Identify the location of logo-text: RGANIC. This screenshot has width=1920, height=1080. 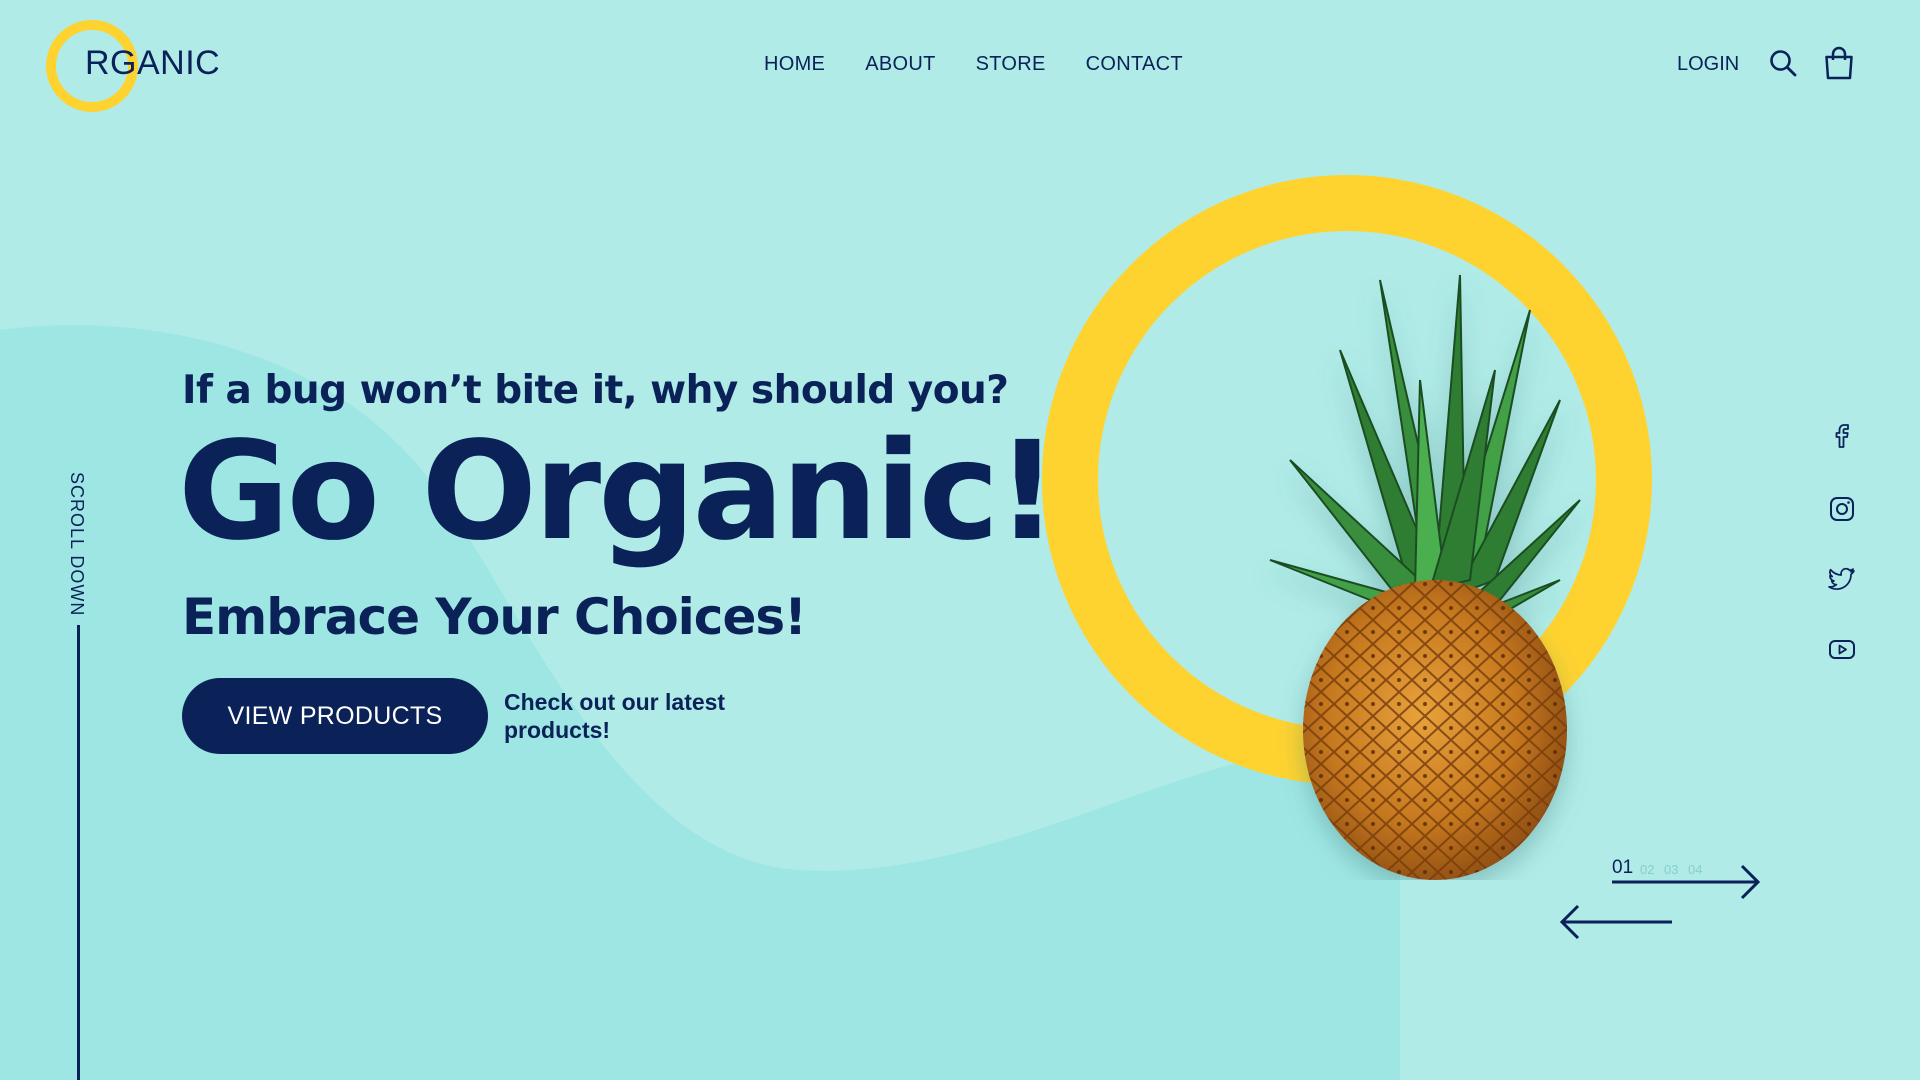
(153, 63).